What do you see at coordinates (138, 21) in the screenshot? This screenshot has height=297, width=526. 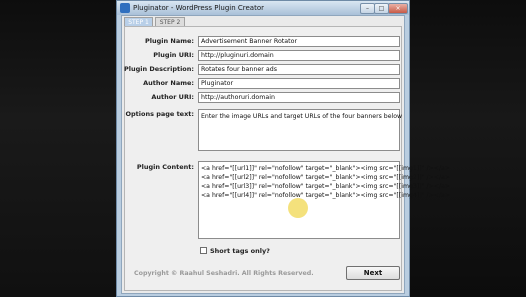 I see `tab-step-1: STEP 1` at bounding box center [138, 21].